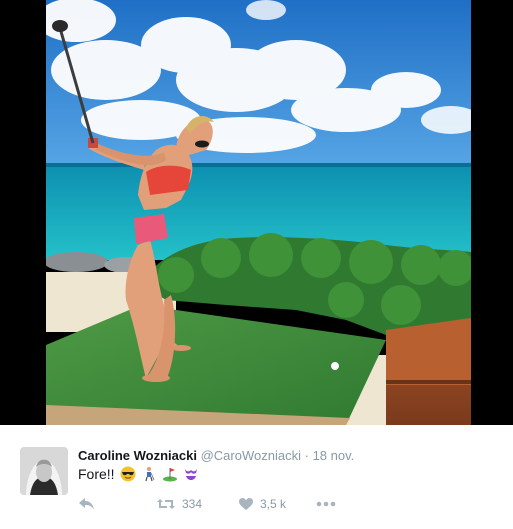  Describe the element at coordinates (246, 504) in the screenshot. I see `heart-icon` at that location.